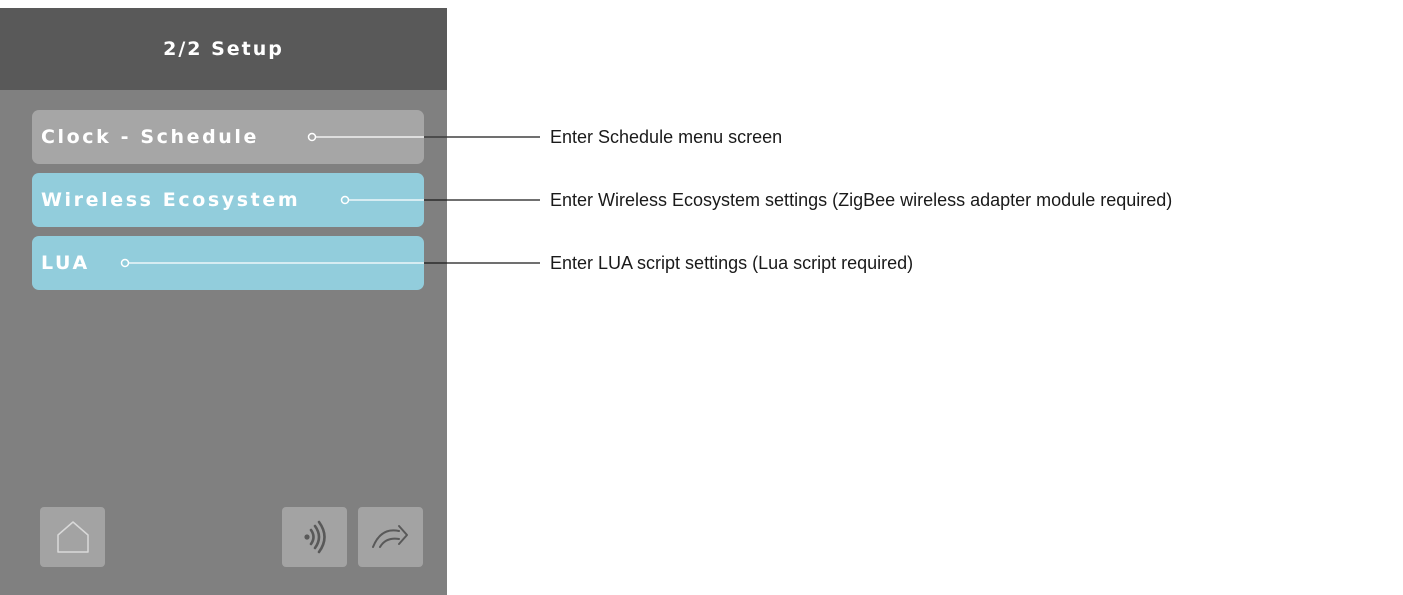 This screenshot has width=1403, height=595. I want to click on wireless-button, so click(314, 537).